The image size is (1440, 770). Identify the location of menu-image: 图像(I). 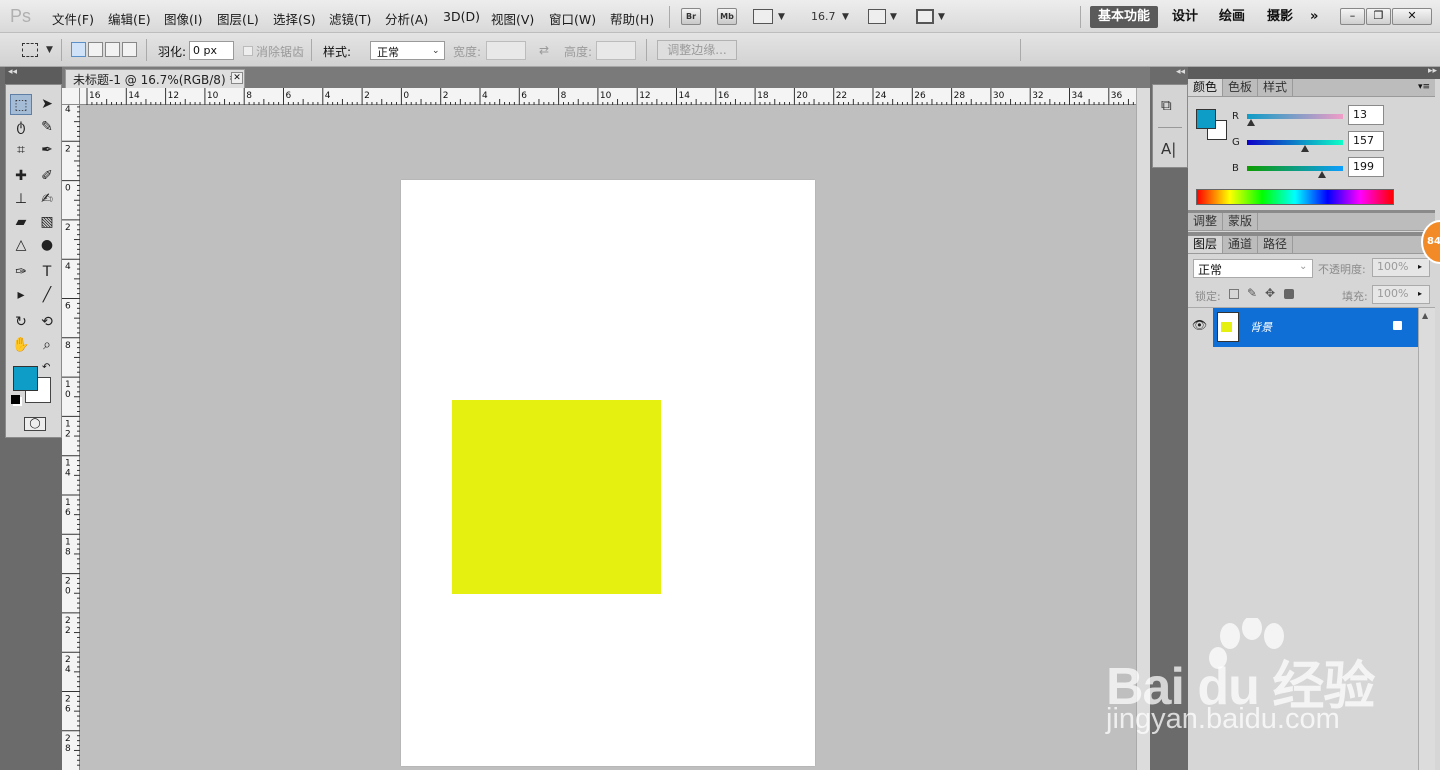
(183, 18).